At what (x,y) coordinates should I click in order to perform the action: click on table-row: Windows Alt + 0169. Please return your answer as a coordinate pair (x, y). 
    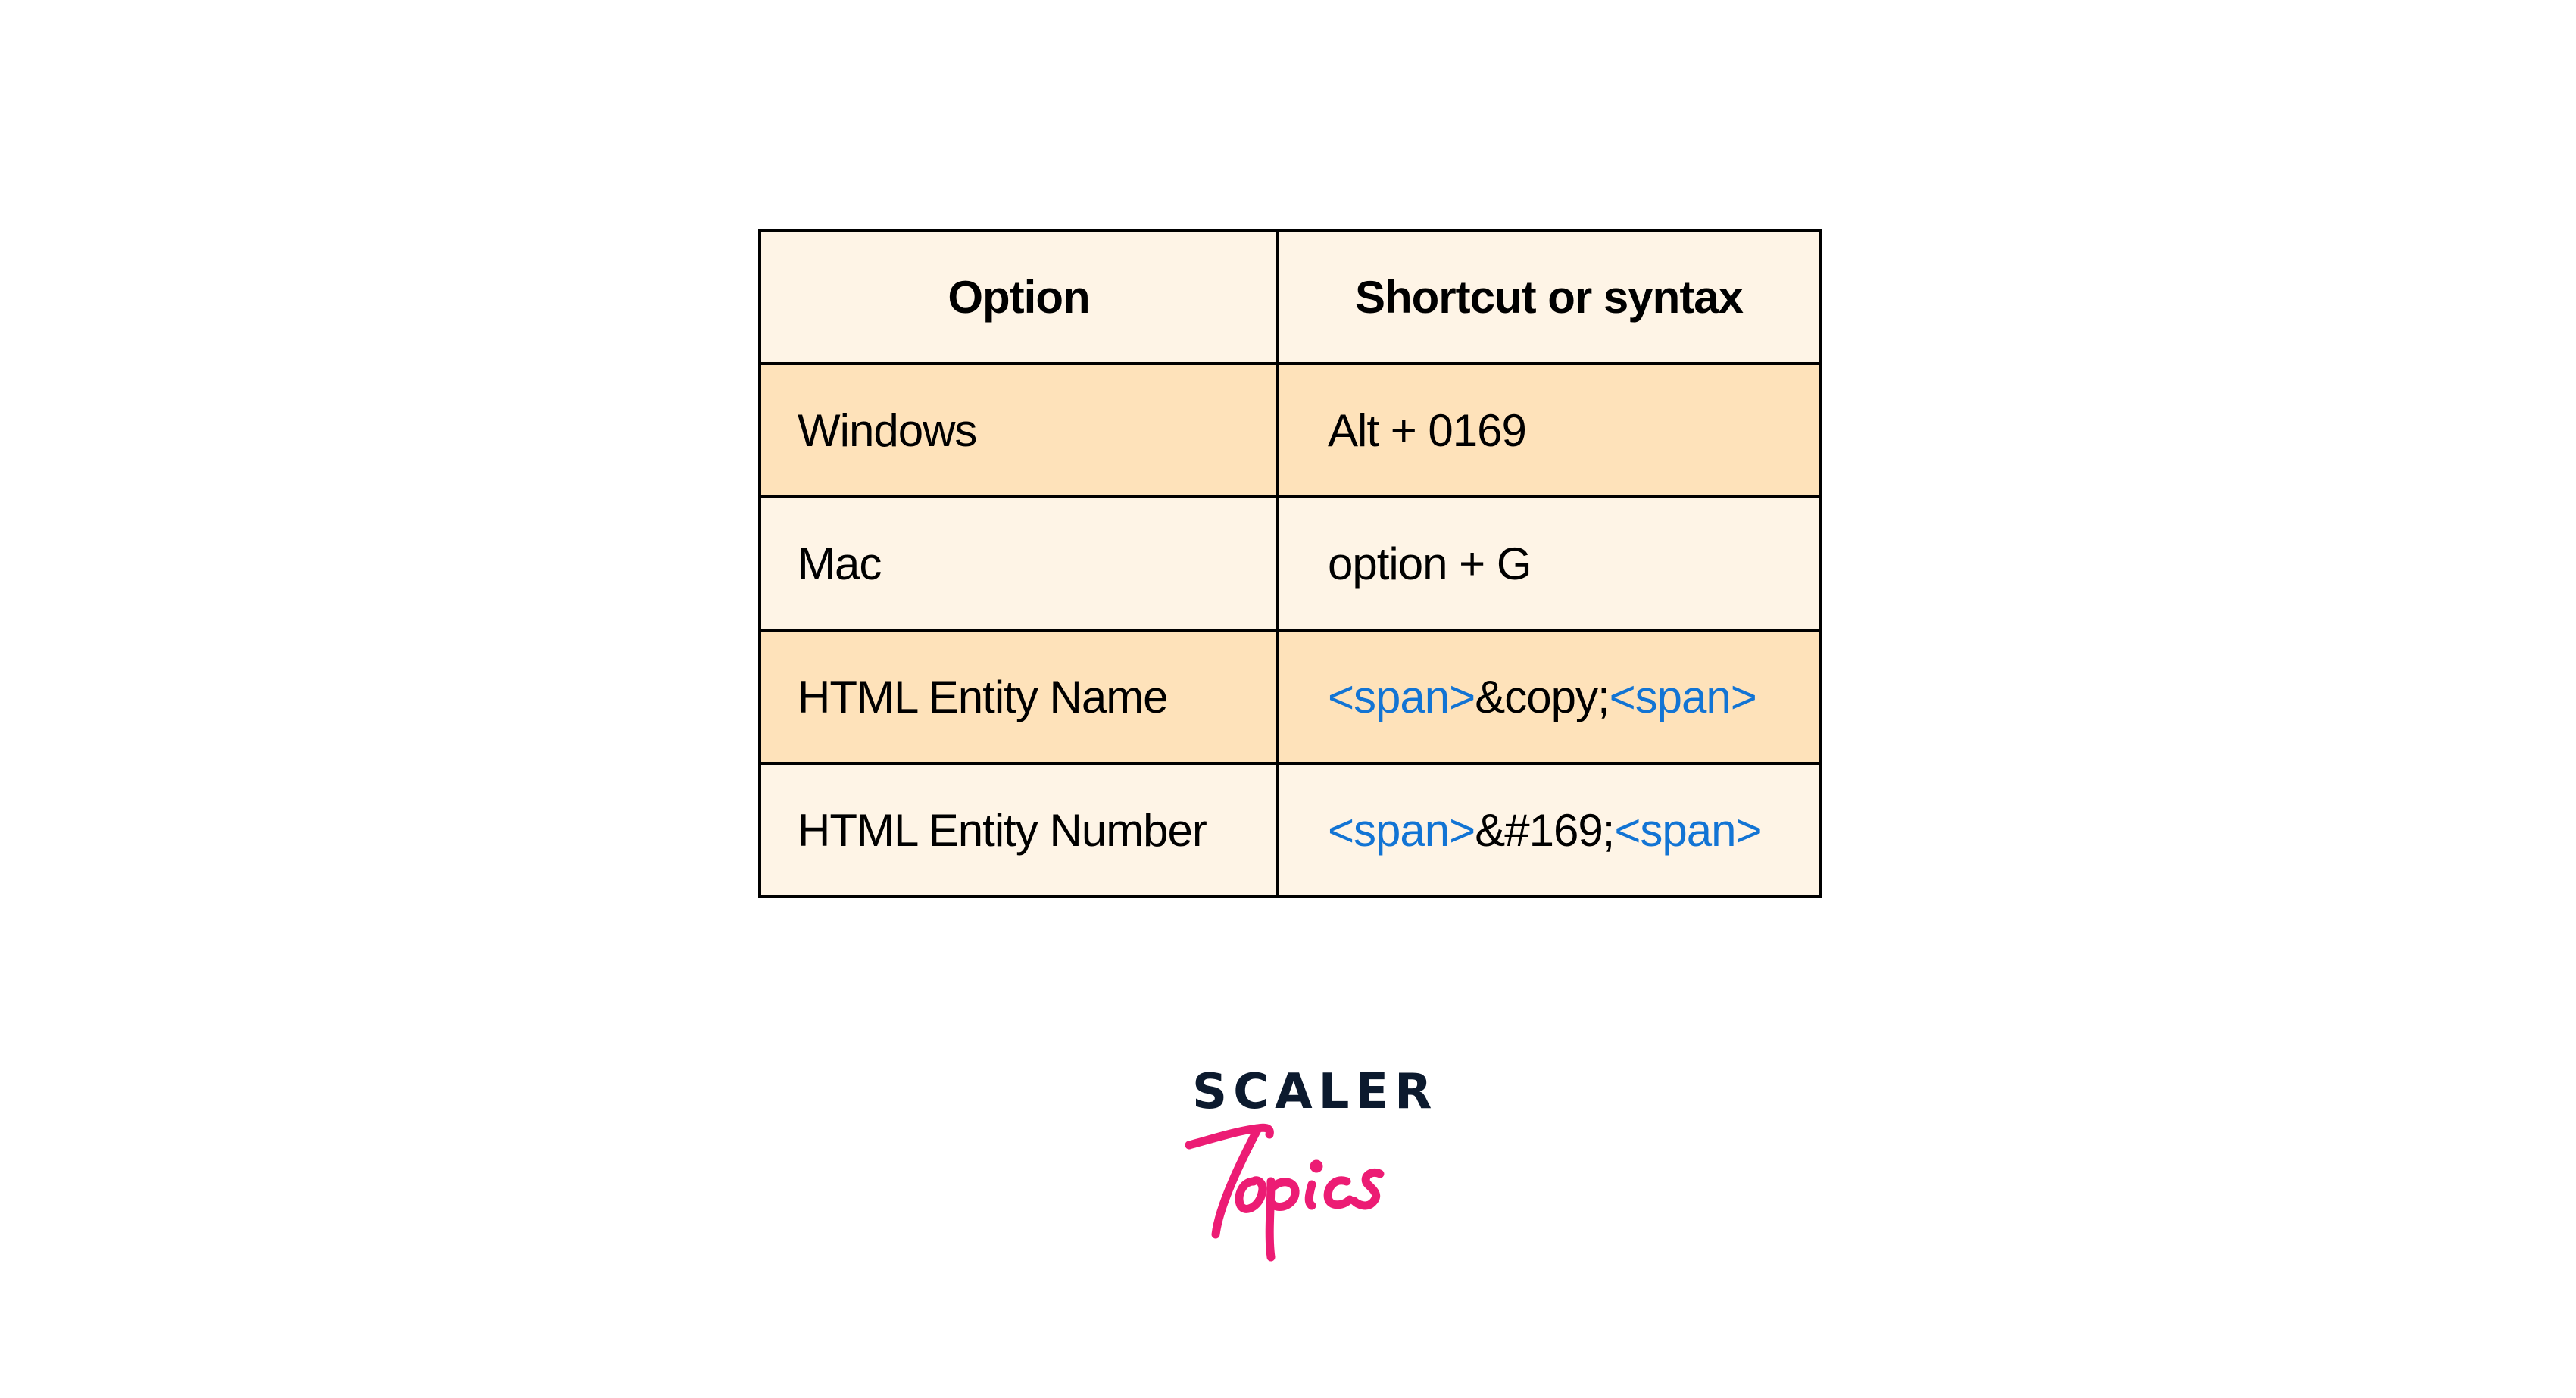
    Looking at the image, I should click on (1290, 430).